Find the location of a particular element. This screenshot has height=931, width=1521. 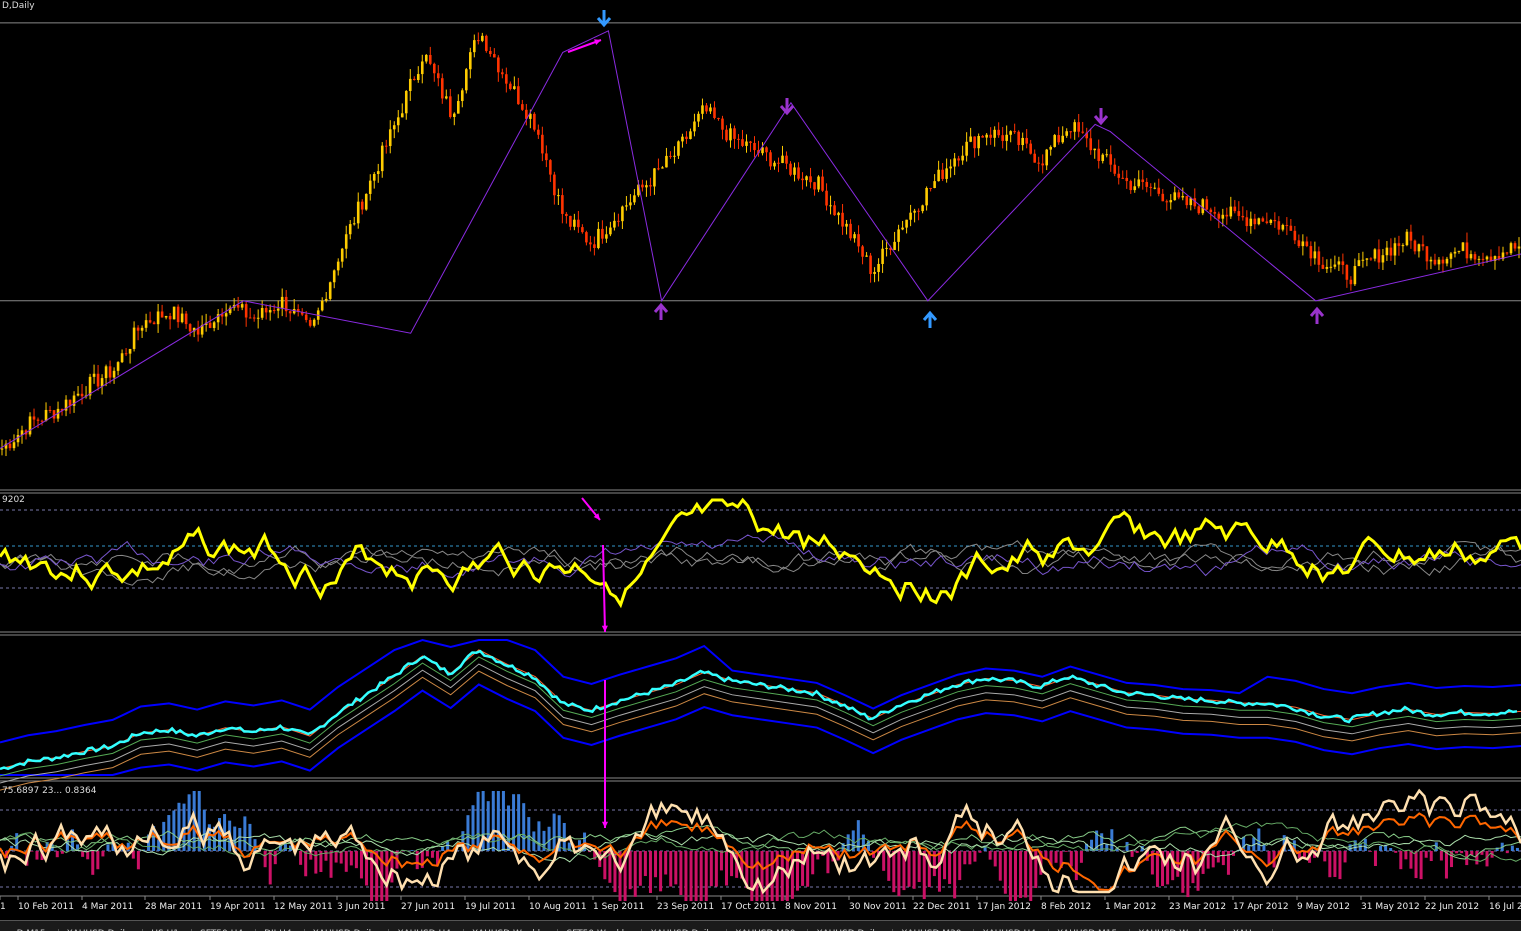

osc1-aux-line is located at coordinates (760, 563).